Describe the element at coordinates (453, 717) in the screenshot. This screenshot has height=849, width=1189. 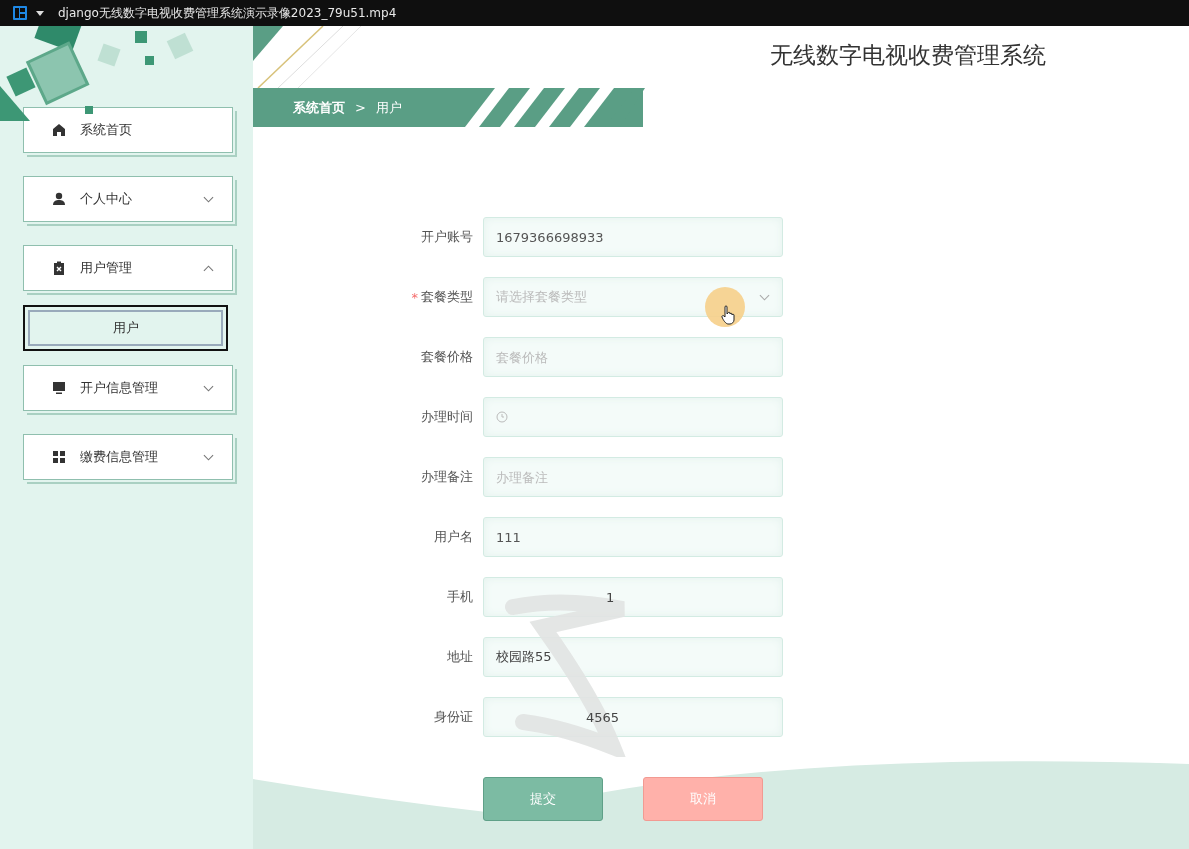
I see `field-label: 身份证` at that location.